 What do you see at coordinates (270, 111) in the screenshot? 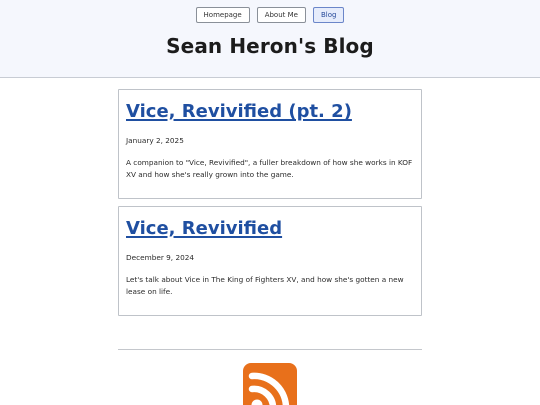
I see `post-title-link: Vice, Revivified (pt. 2)` at bounding box center [270, 111].